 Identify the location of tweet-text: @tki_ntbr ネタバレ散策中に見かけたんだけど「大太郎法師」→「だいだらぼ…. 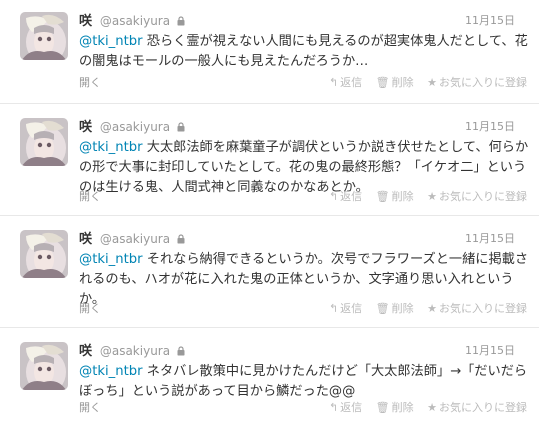
(304, 382).